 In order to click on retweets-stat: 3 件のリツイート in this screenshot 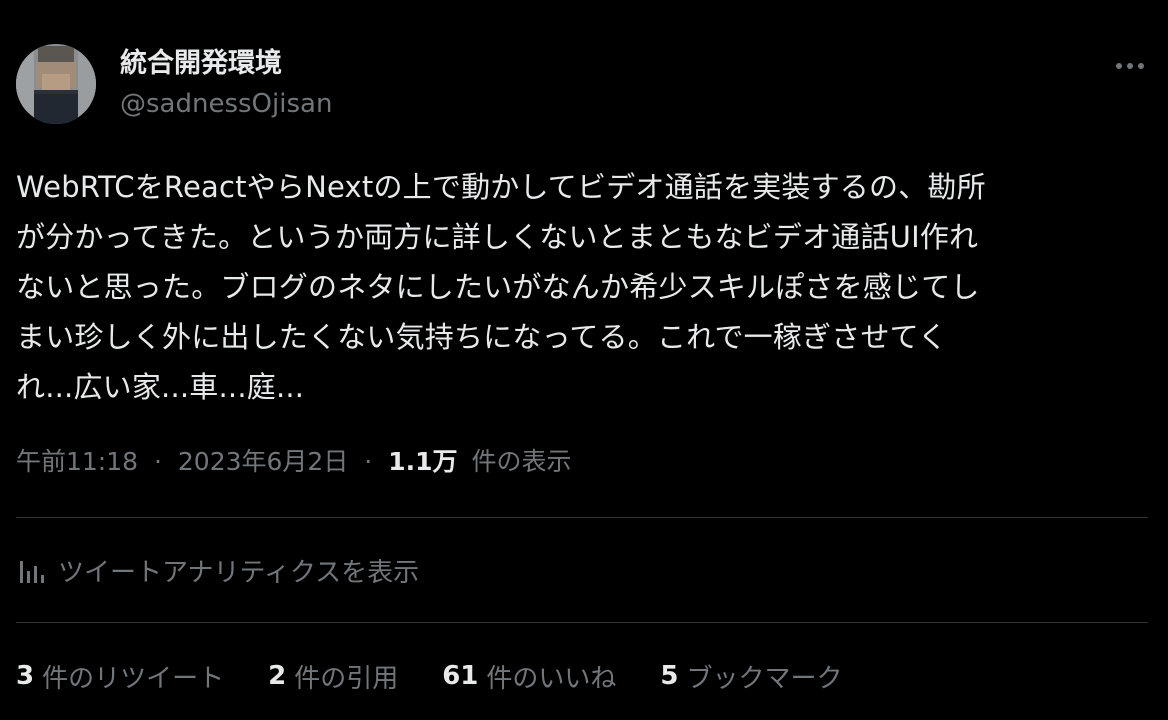, I will do `click(120, 676)`.